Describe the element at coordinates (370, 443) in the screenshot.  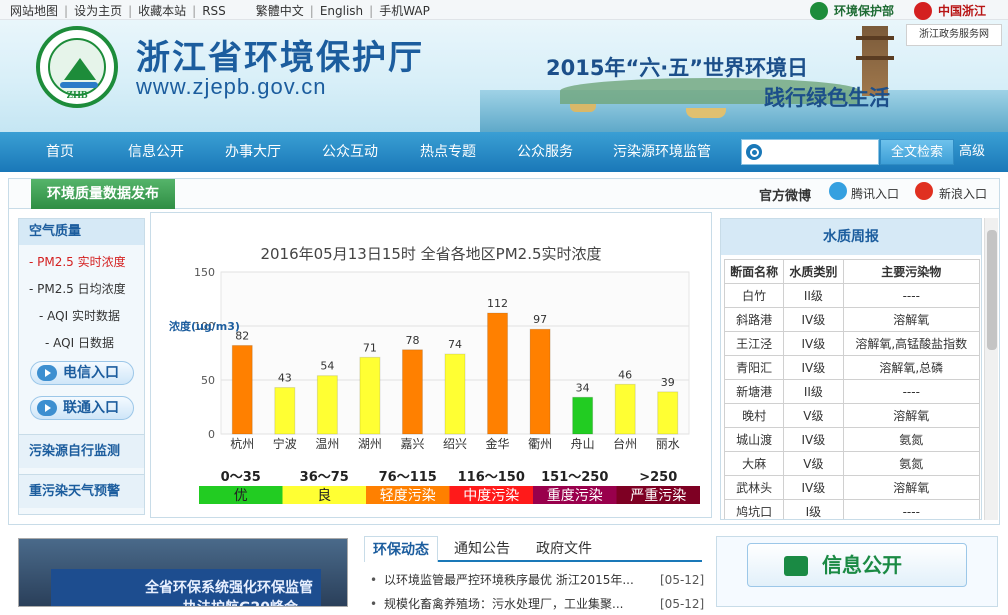
I see `x-tick-label: 湖州` at that location.